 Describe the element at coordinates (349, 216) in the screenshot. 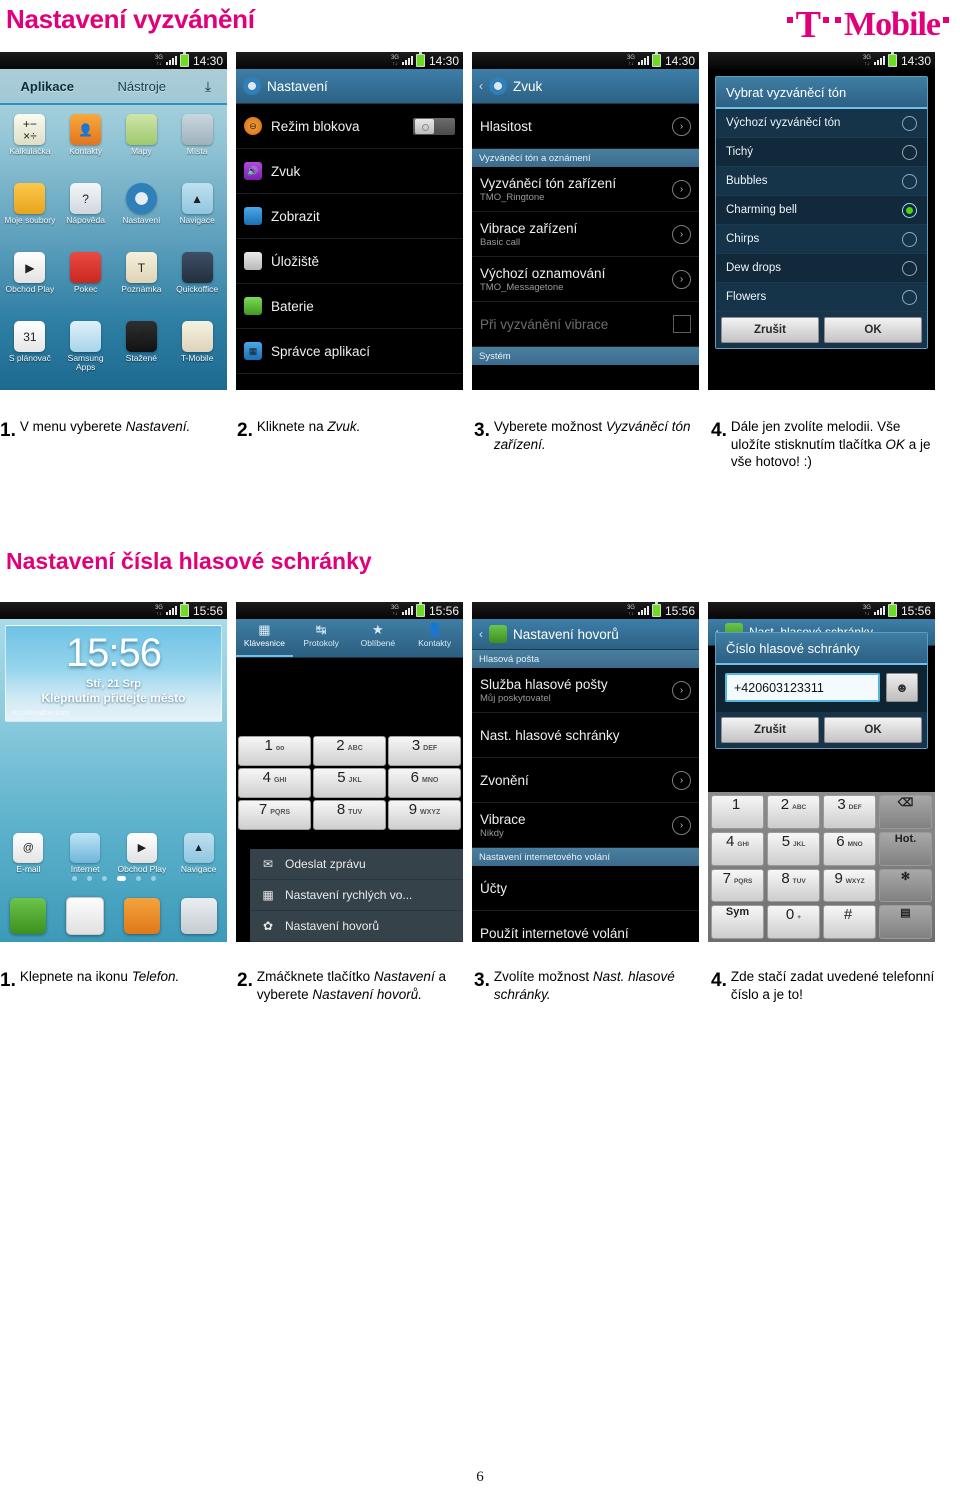

I see `settings-row-zobrazit: Zobrazit` at that location.